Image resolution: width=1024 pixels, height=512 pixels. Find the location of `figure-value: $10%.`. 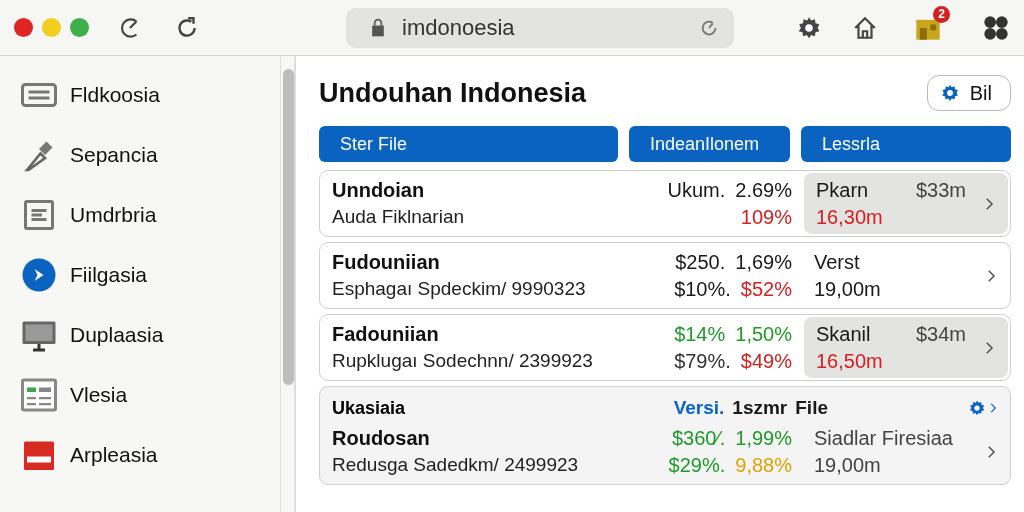

figure-value: $10%. is located at coordinates (702, 289).